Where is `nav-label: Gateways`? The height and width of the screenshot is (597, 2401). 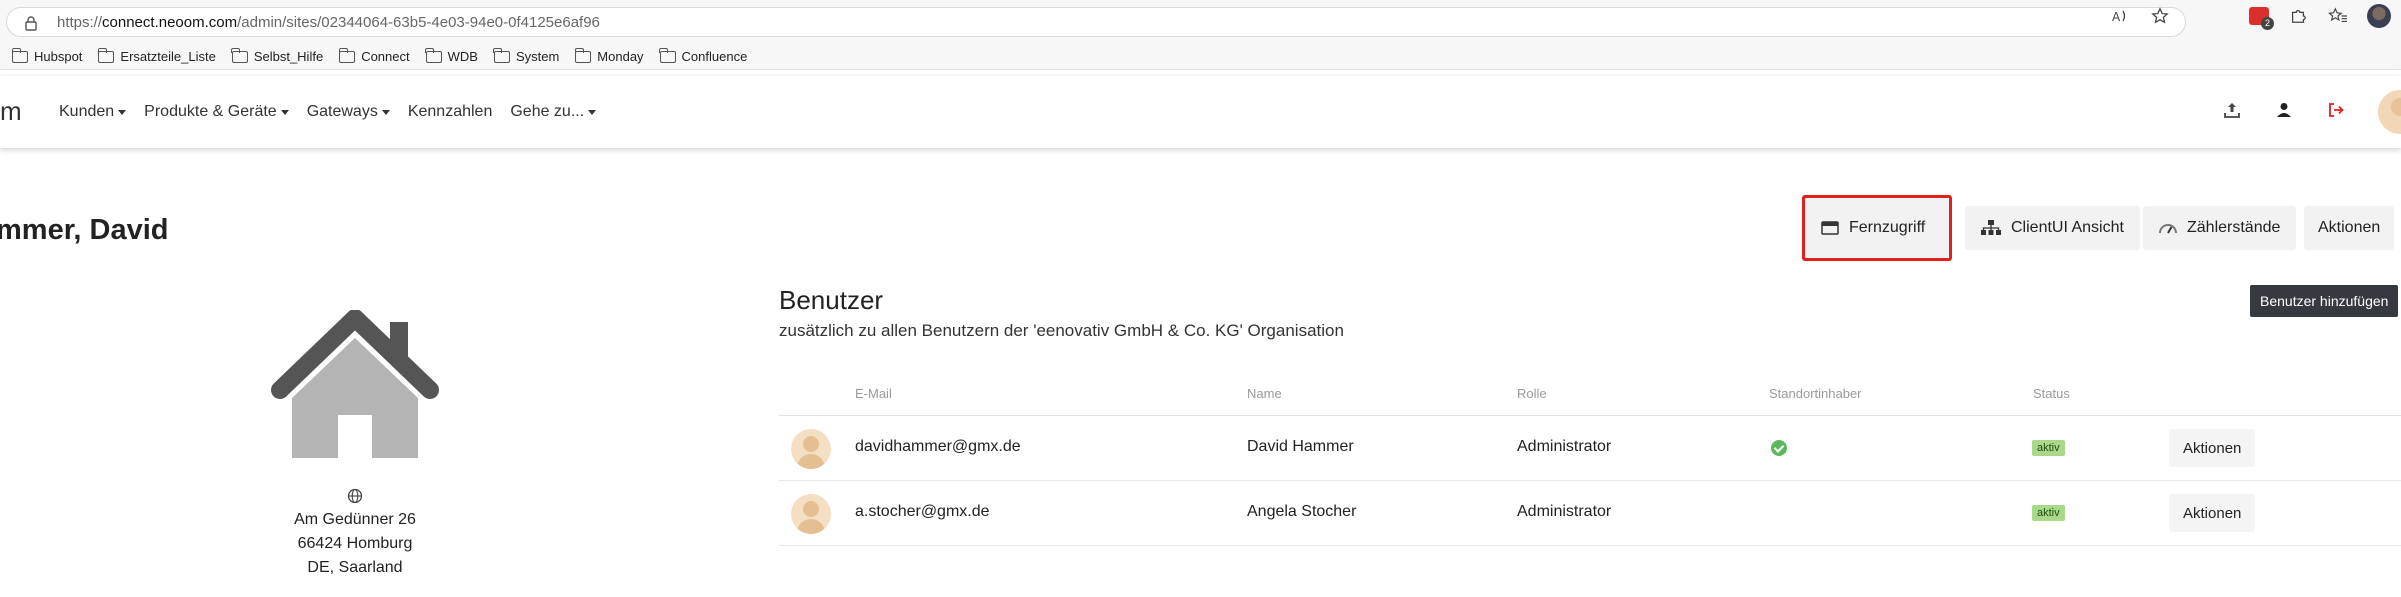
nav-label: Gateways is located at coordinates (342, 111).